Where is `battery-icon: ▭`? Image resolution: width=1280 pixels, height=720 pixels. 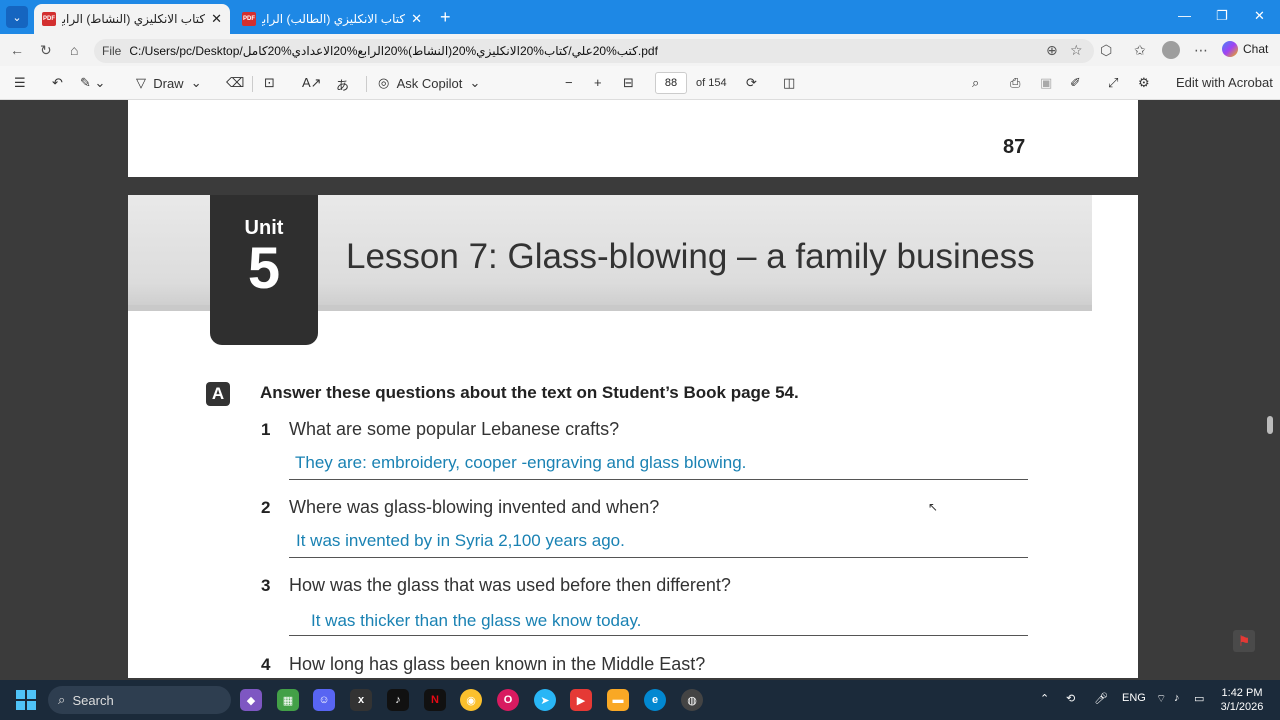 battery-icon: ▭ is located at coordinates (1199, 698).